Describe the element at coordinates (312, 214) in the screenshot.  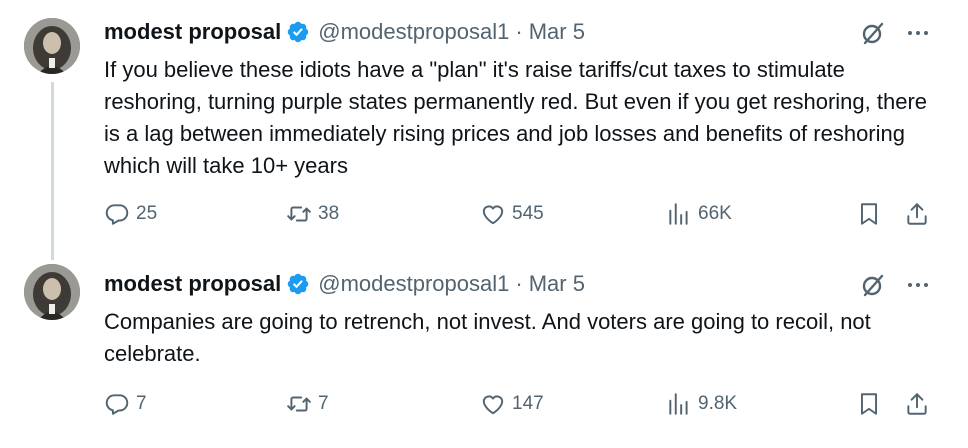
I see `repost-button: 38` at that location.